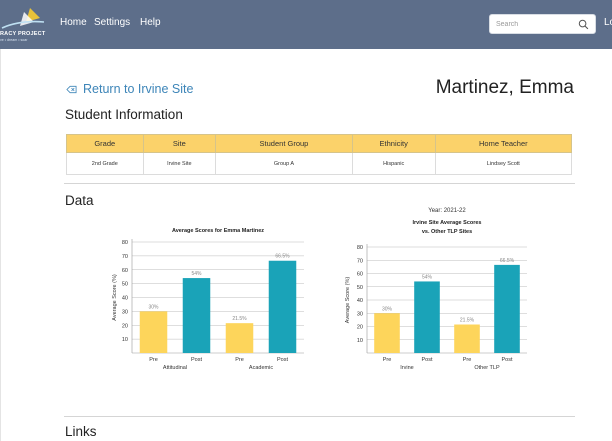 This screenshot has width=612, height=441. What do you see at coordinates (406, 368) in the screenshot?
I see `x-group-label: Irvine` at bounding box center [406, 368].